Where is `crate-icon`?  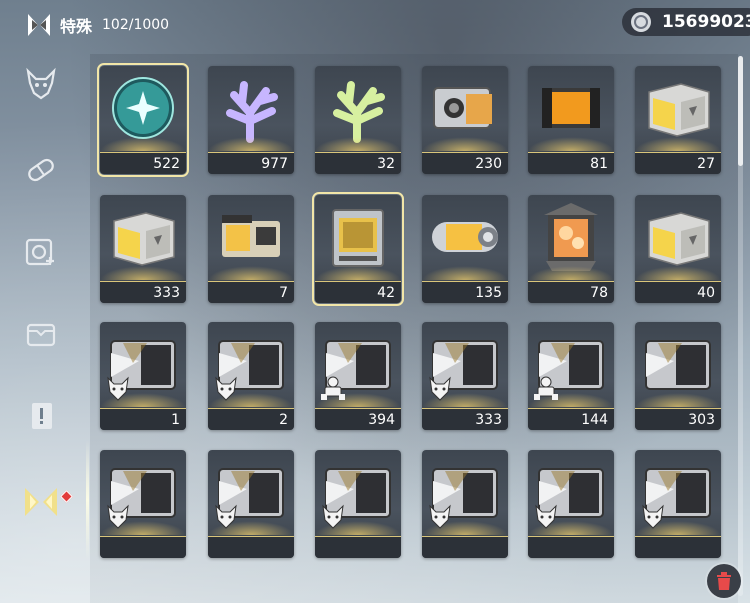
crate-icon is located at coordinates (41, 335).